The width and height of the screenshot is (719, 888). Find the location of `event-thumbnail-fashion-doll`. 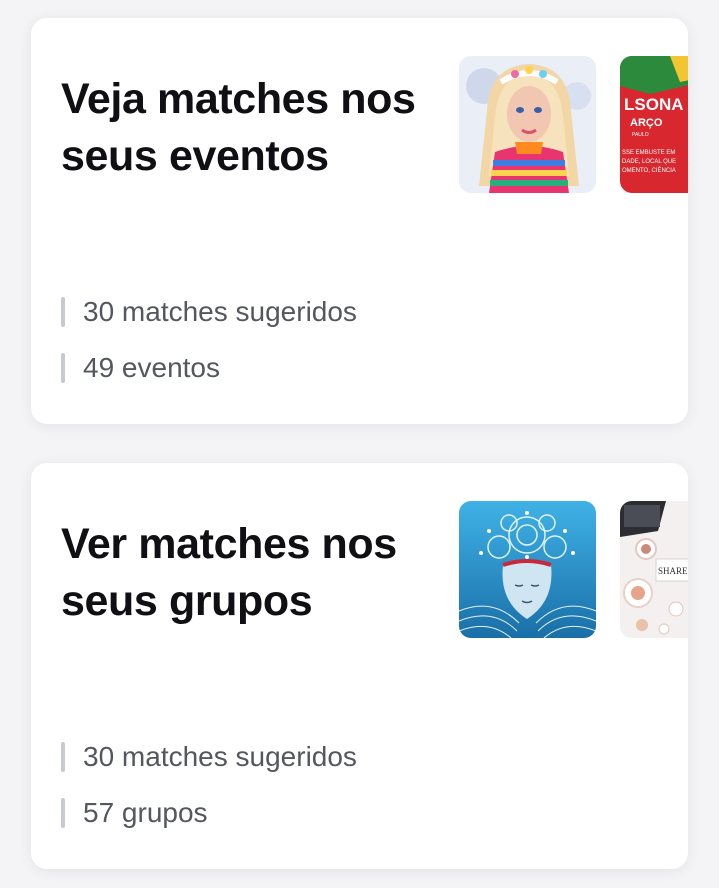

event-thumbnail-fashion-doll is located at coordinates (527, 124).